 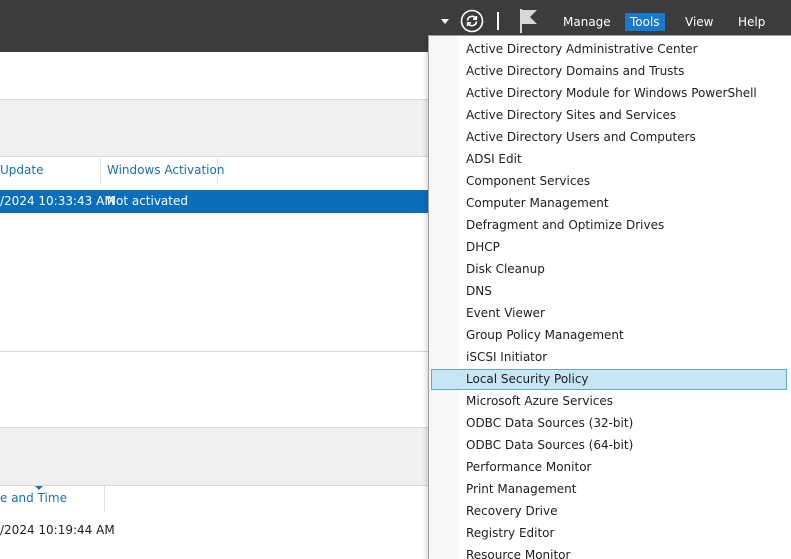 What do you see at coordinates (751, 22) in the screenshot?
I see `menu-help: Help` at bounding box center [751, 22].